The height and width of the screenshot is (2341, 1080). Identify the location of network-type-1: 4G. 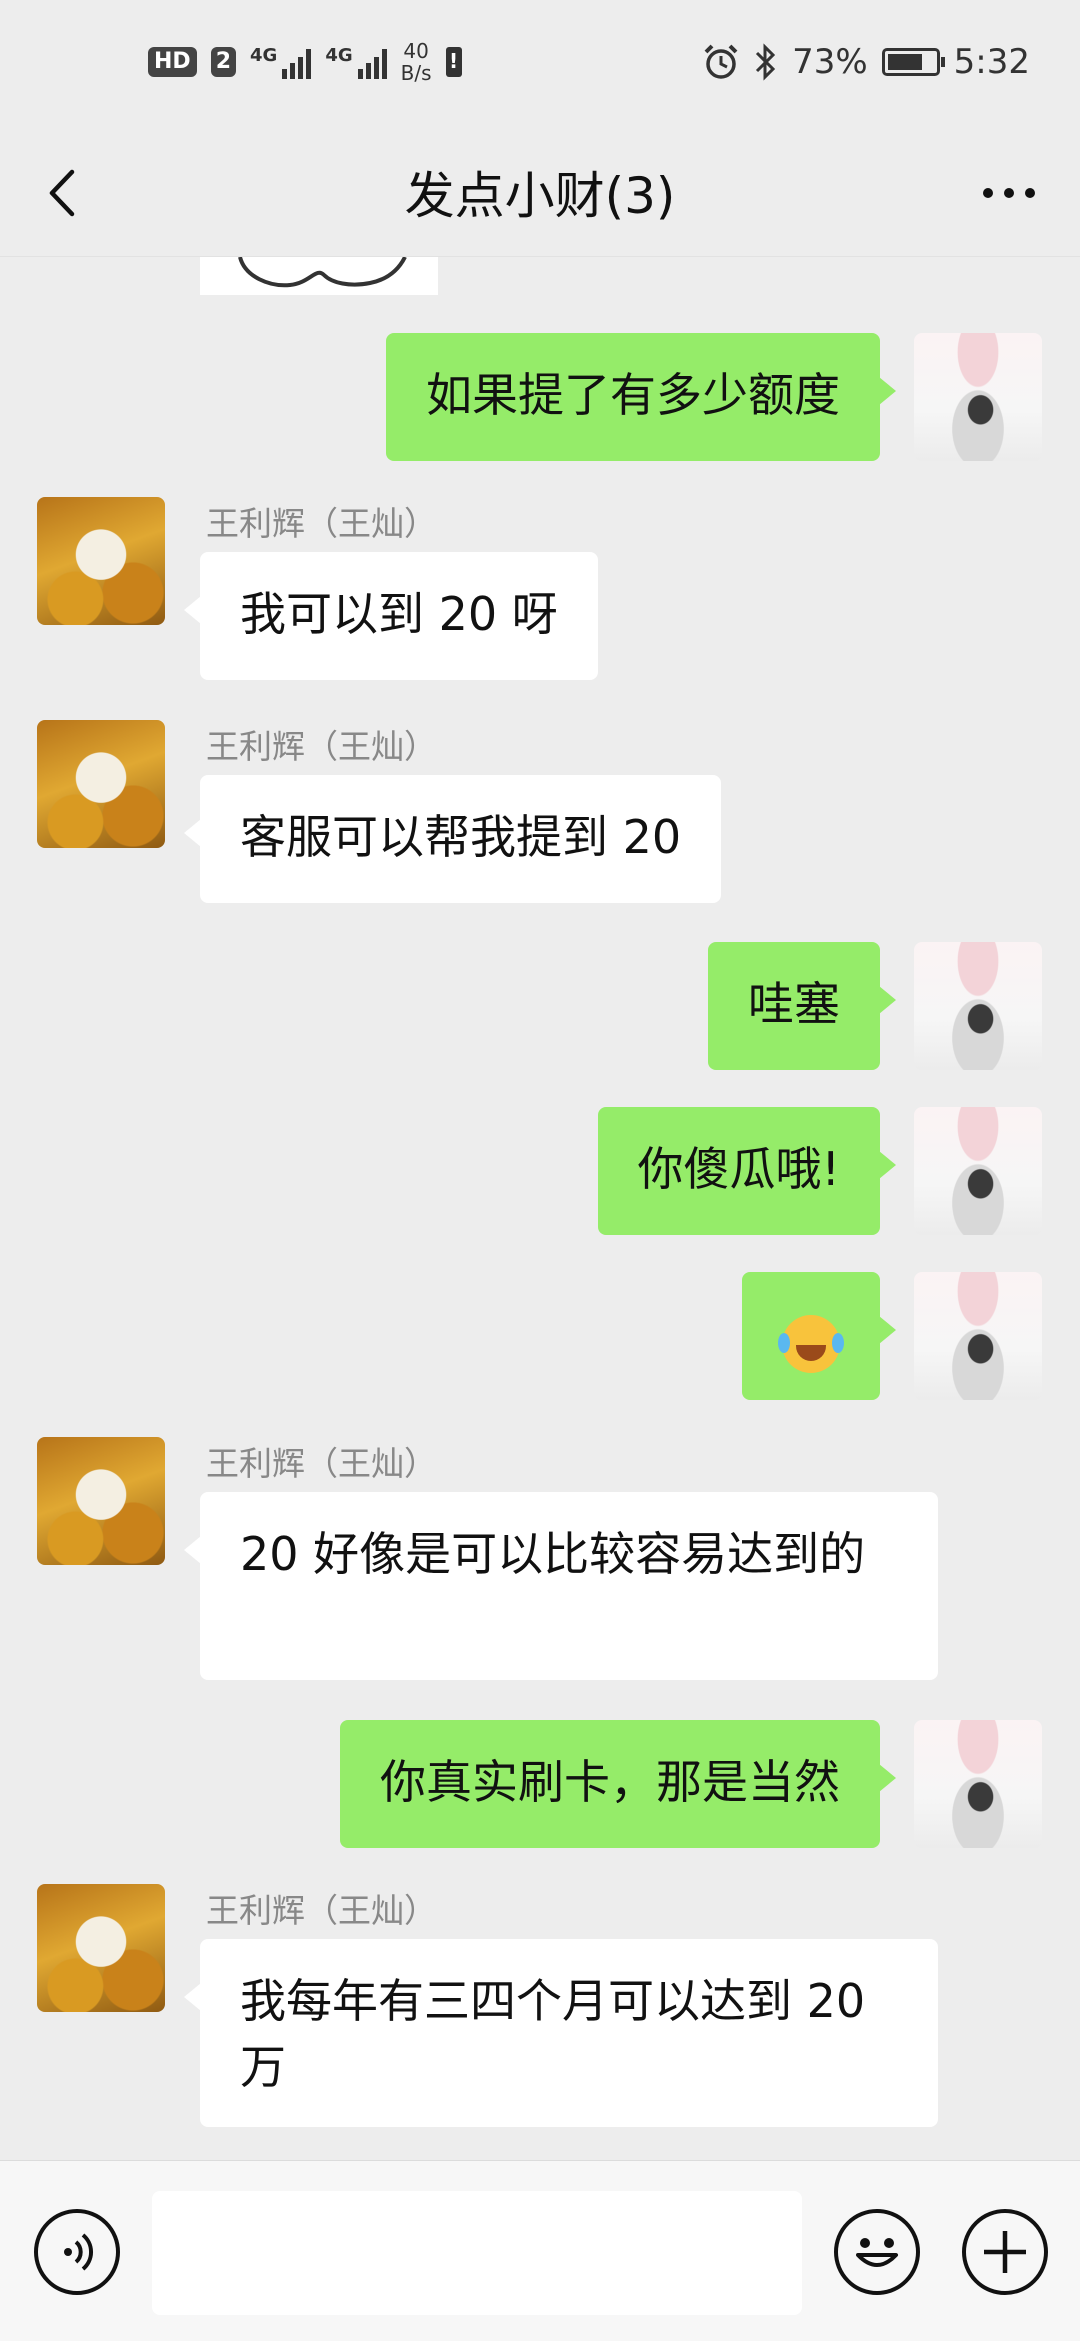
(264, 55).